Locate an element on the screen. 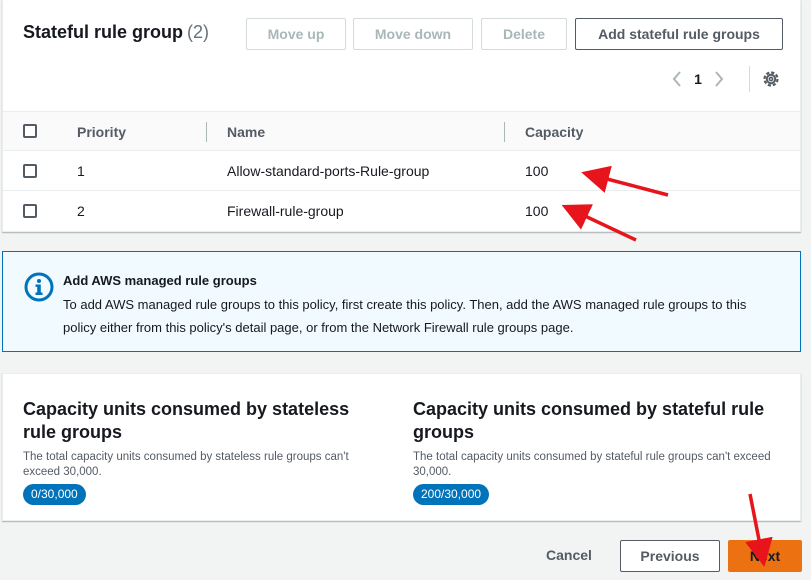  row-name: Firewall-rule-group is located at coordinates (285, 211).